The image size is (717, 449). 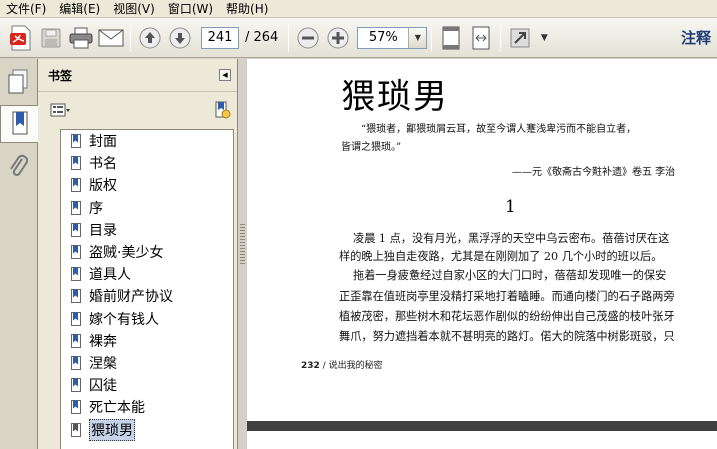 I want to click on bookmarks-toolbar, so click(x=137, y=110).